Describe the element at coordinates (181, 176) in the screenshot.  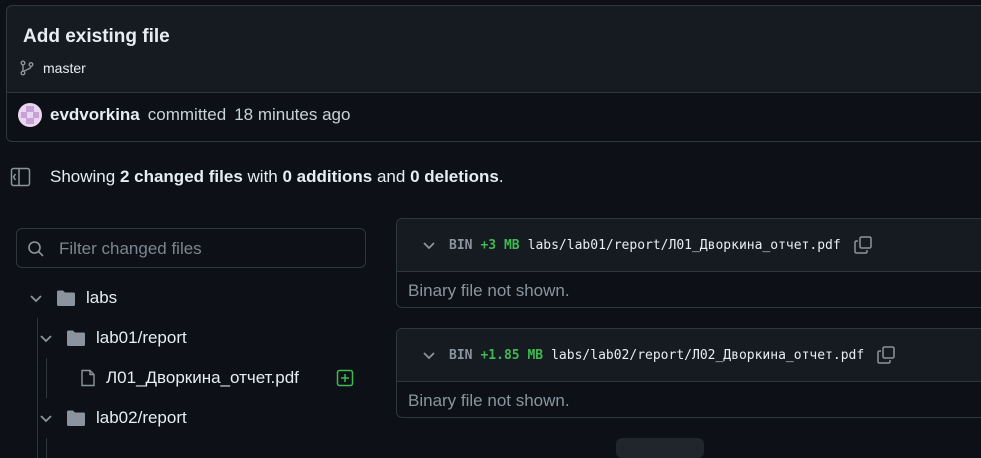
I see `changed-files-count: 2 changed files` at that location.